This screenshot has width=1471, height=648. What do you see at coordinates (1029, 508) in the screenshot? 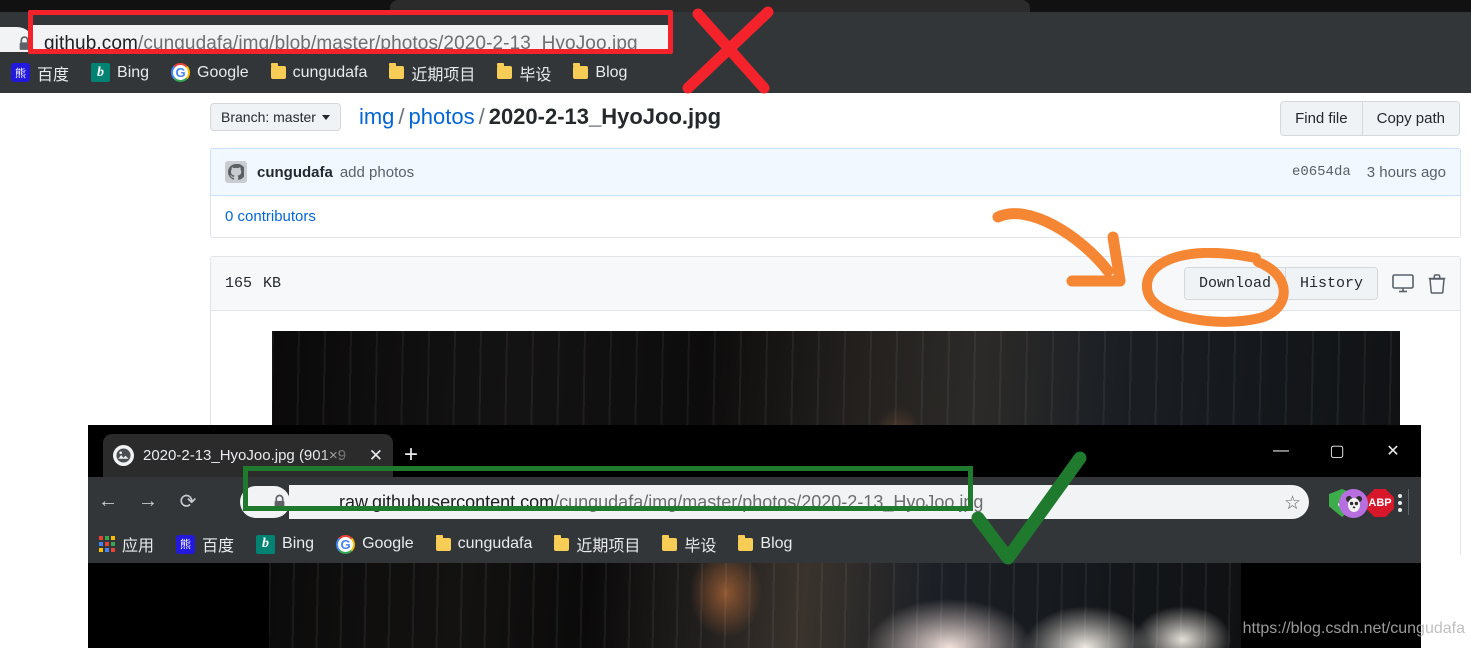
I see `green-check-mark` at bounding box center [1029, 508].